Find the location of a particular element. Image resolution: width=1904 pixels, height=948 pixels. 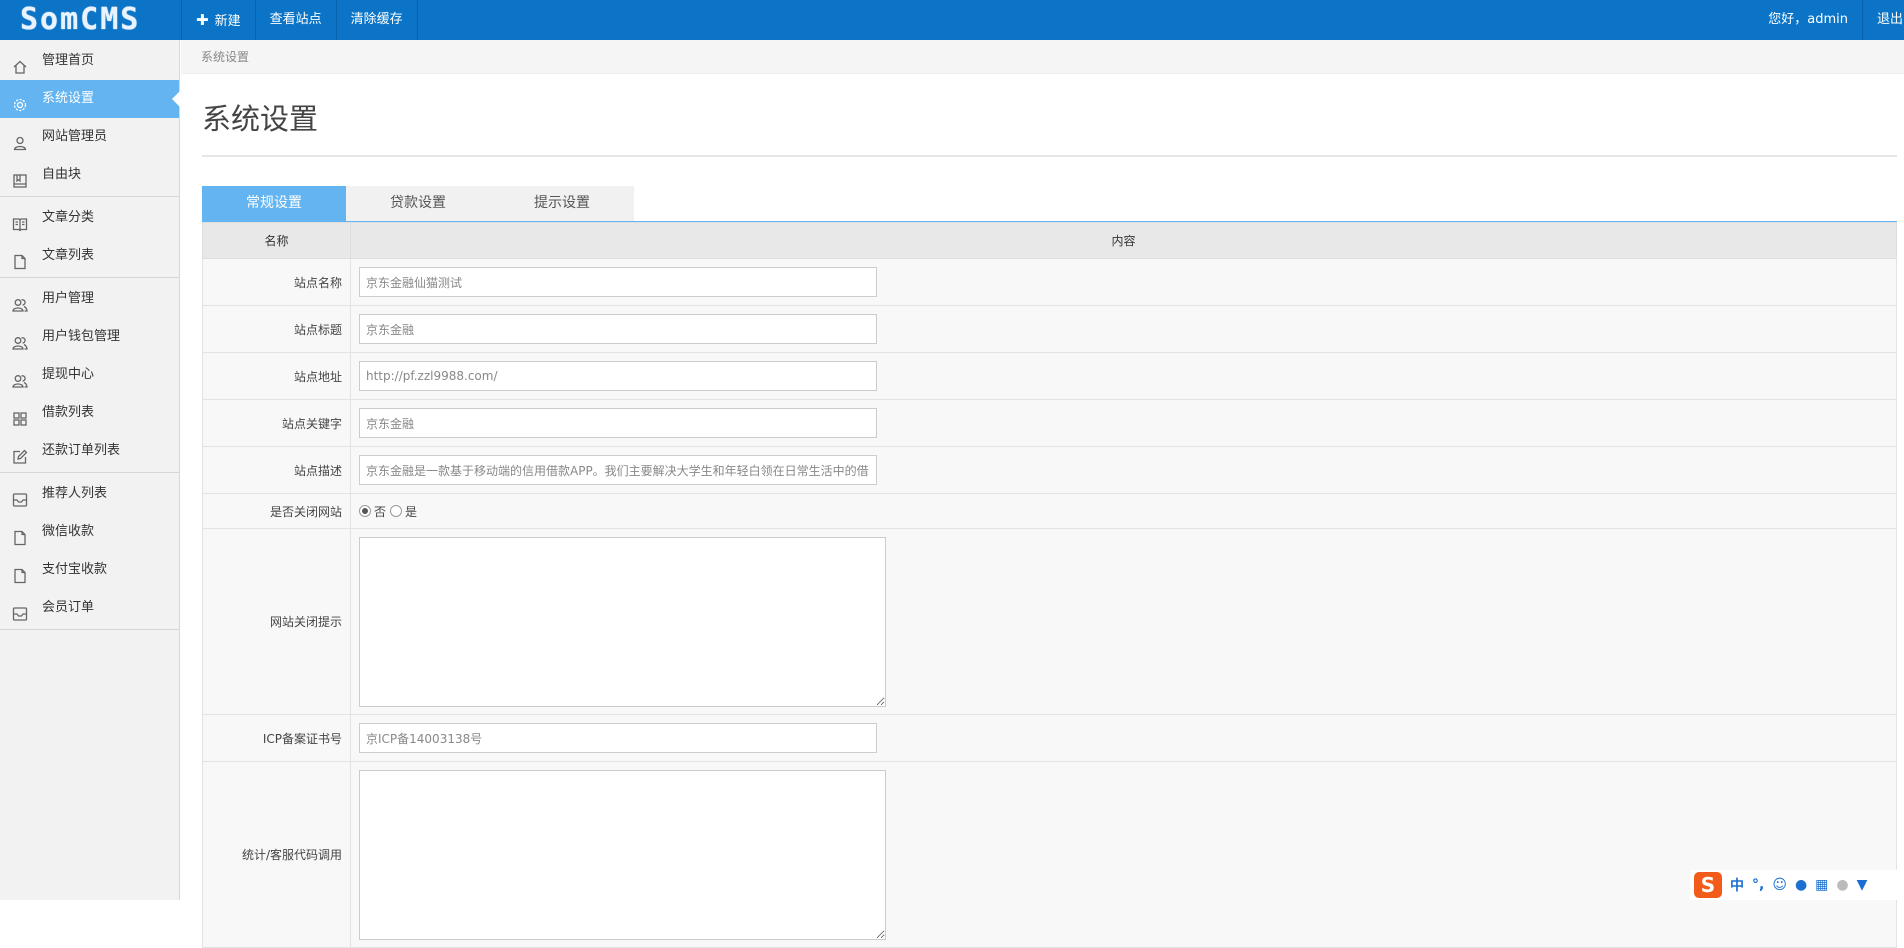

title-divider is located at coordinates (1049, 156).